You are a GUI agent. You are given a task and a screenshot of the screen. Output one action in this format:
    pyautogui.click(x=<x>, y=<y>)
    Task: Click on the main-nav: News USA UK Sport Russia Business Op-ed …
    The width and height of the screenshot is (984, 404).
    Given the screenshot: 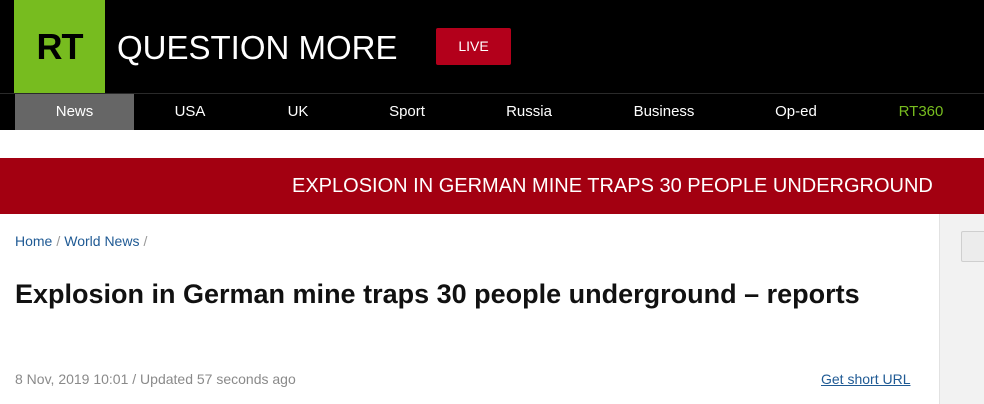 What is the action you would take?
    pyautogui.click(x=492, y=111)
    